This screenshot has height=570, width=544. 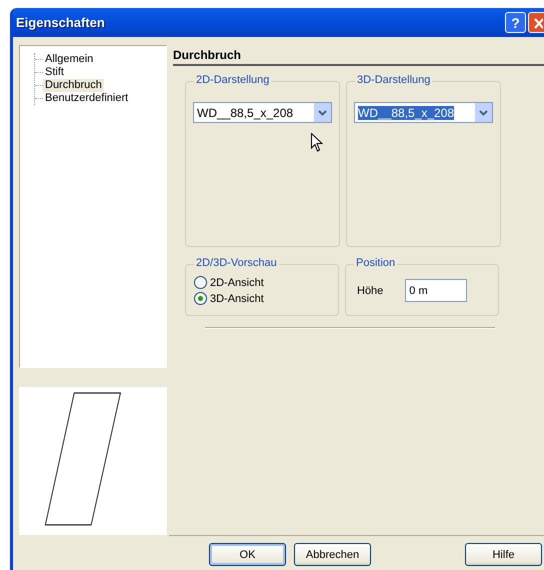 What do you see at coordinates (503, 554) in the screenshot?
I see `dialog-button: Hilfe` at bounding box center [503, 554].